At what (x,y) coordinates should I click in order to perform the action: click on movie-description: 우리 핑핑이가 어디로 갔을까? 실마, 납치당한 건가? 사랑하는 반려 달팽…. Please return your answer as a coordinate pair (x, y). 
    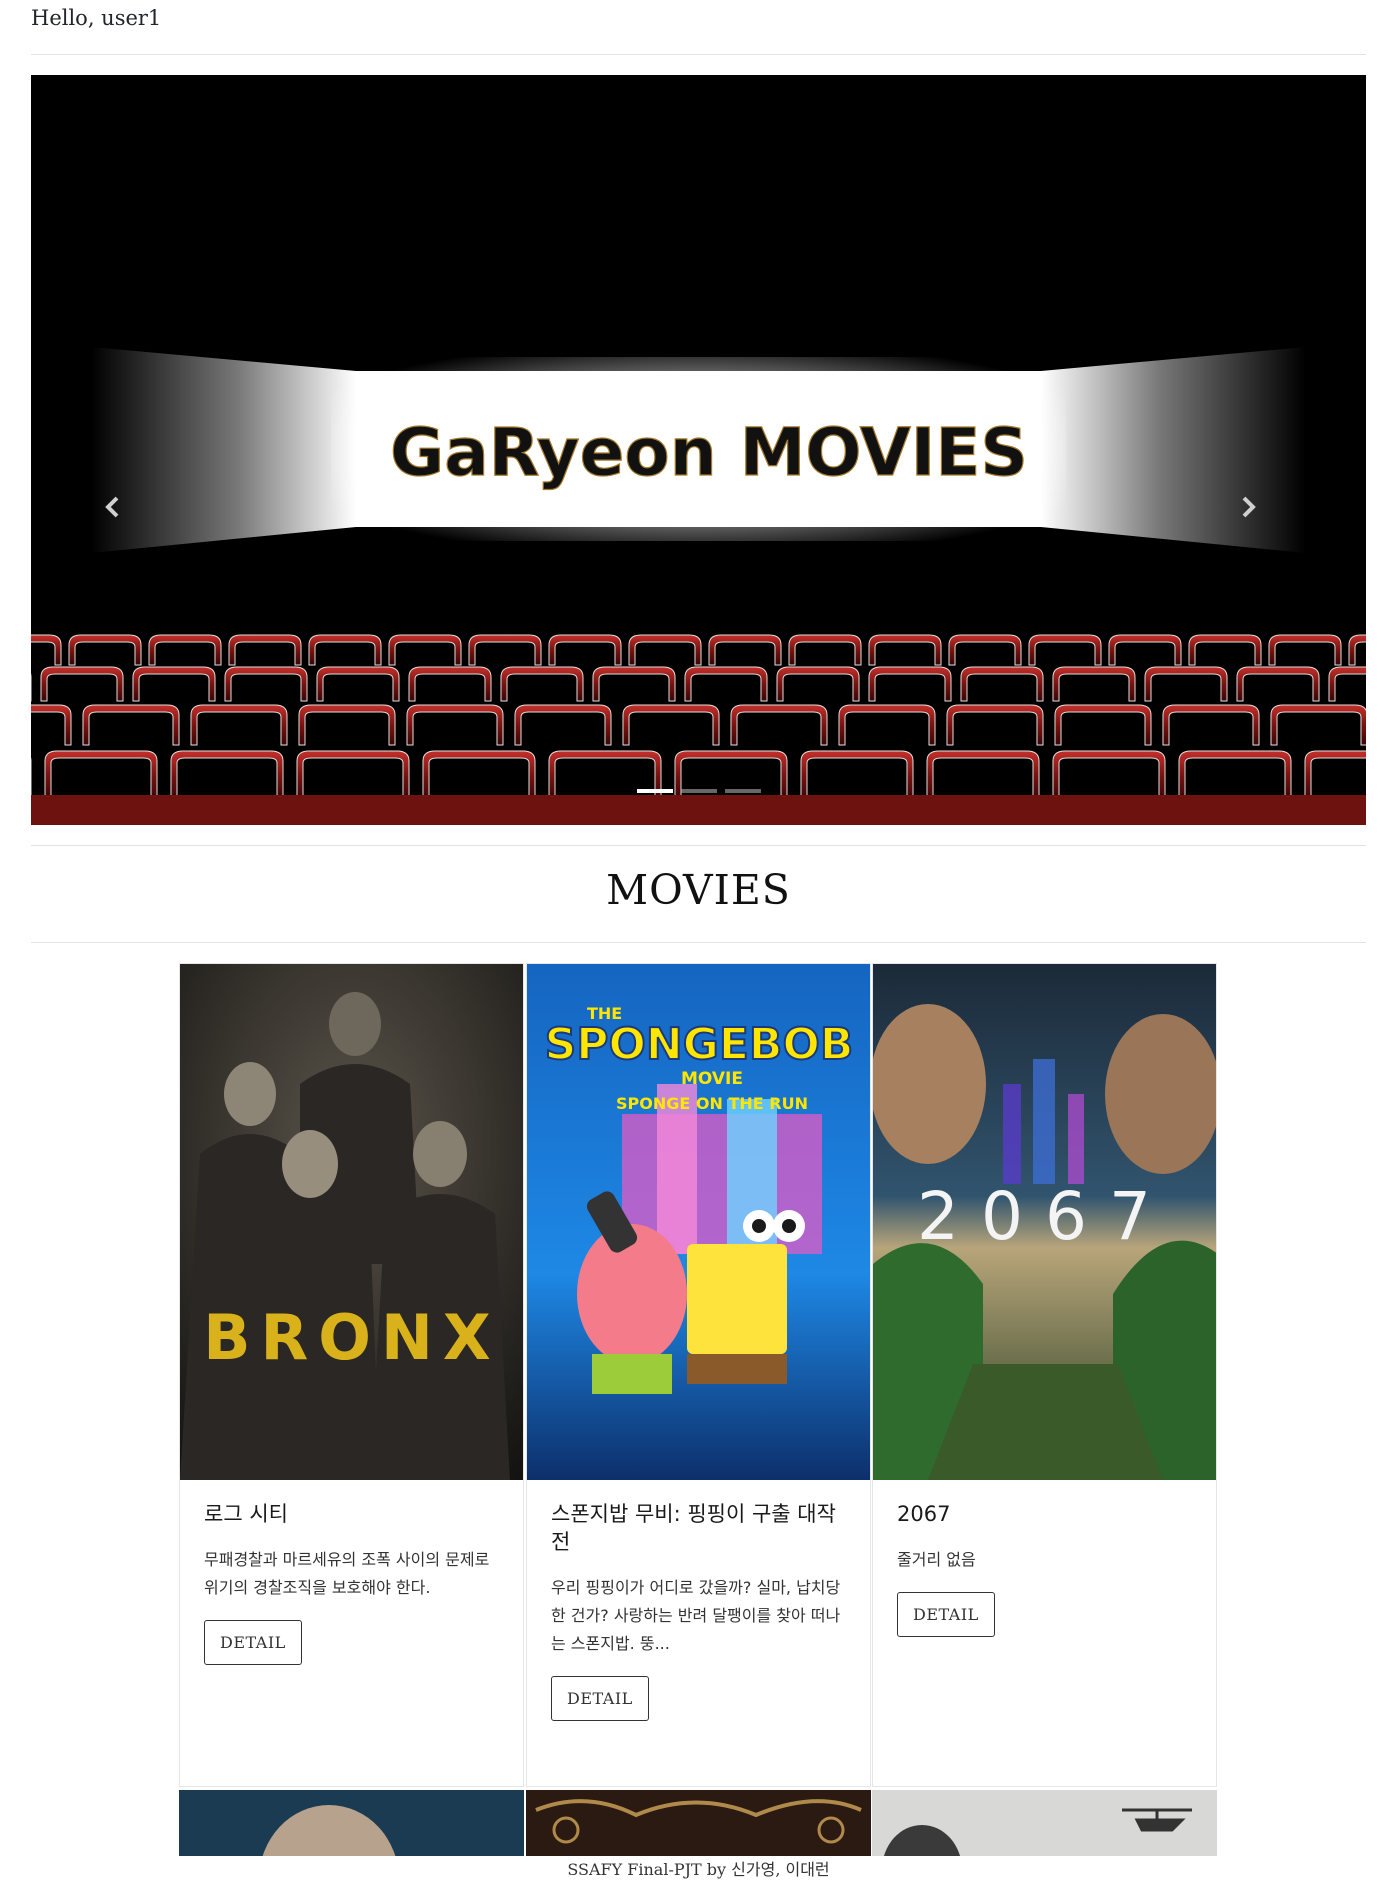
    Looking at the image, I should click on (696, 1615).